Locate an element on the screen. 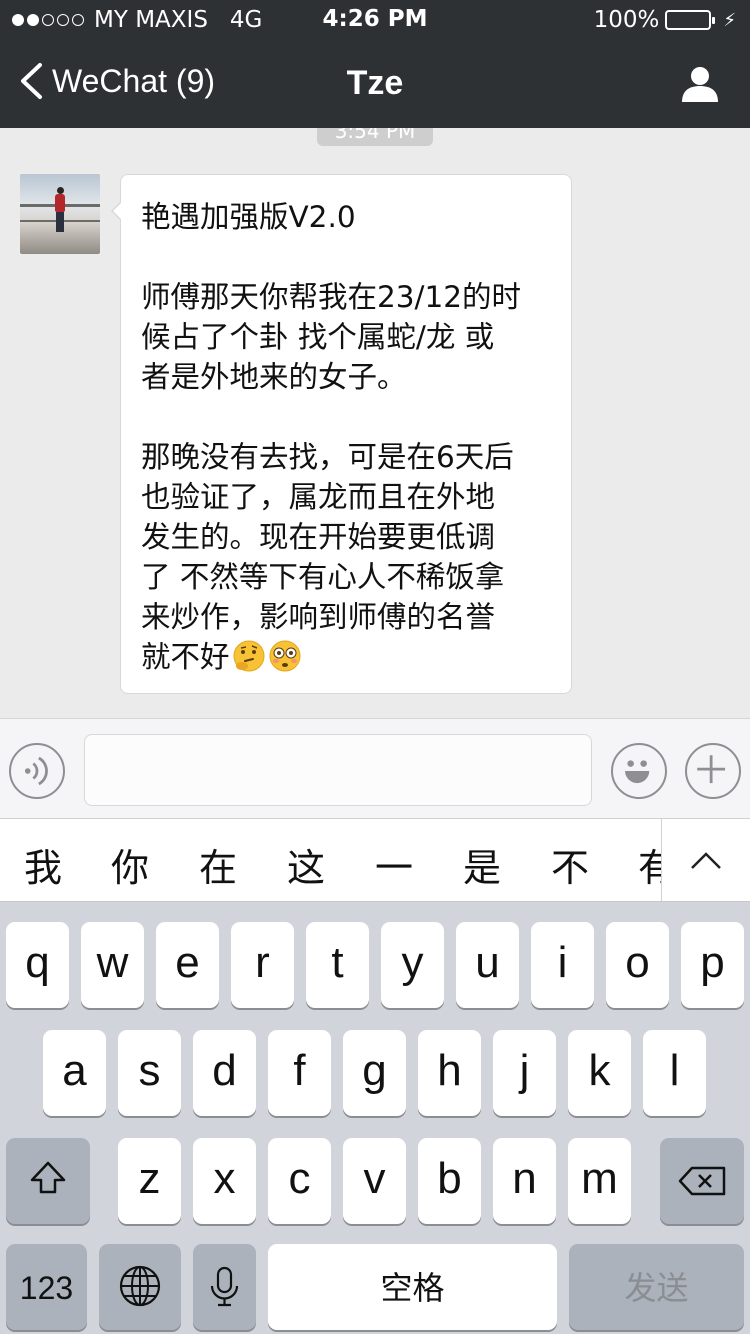  key-n: n is located at coordinates (524, 1181).